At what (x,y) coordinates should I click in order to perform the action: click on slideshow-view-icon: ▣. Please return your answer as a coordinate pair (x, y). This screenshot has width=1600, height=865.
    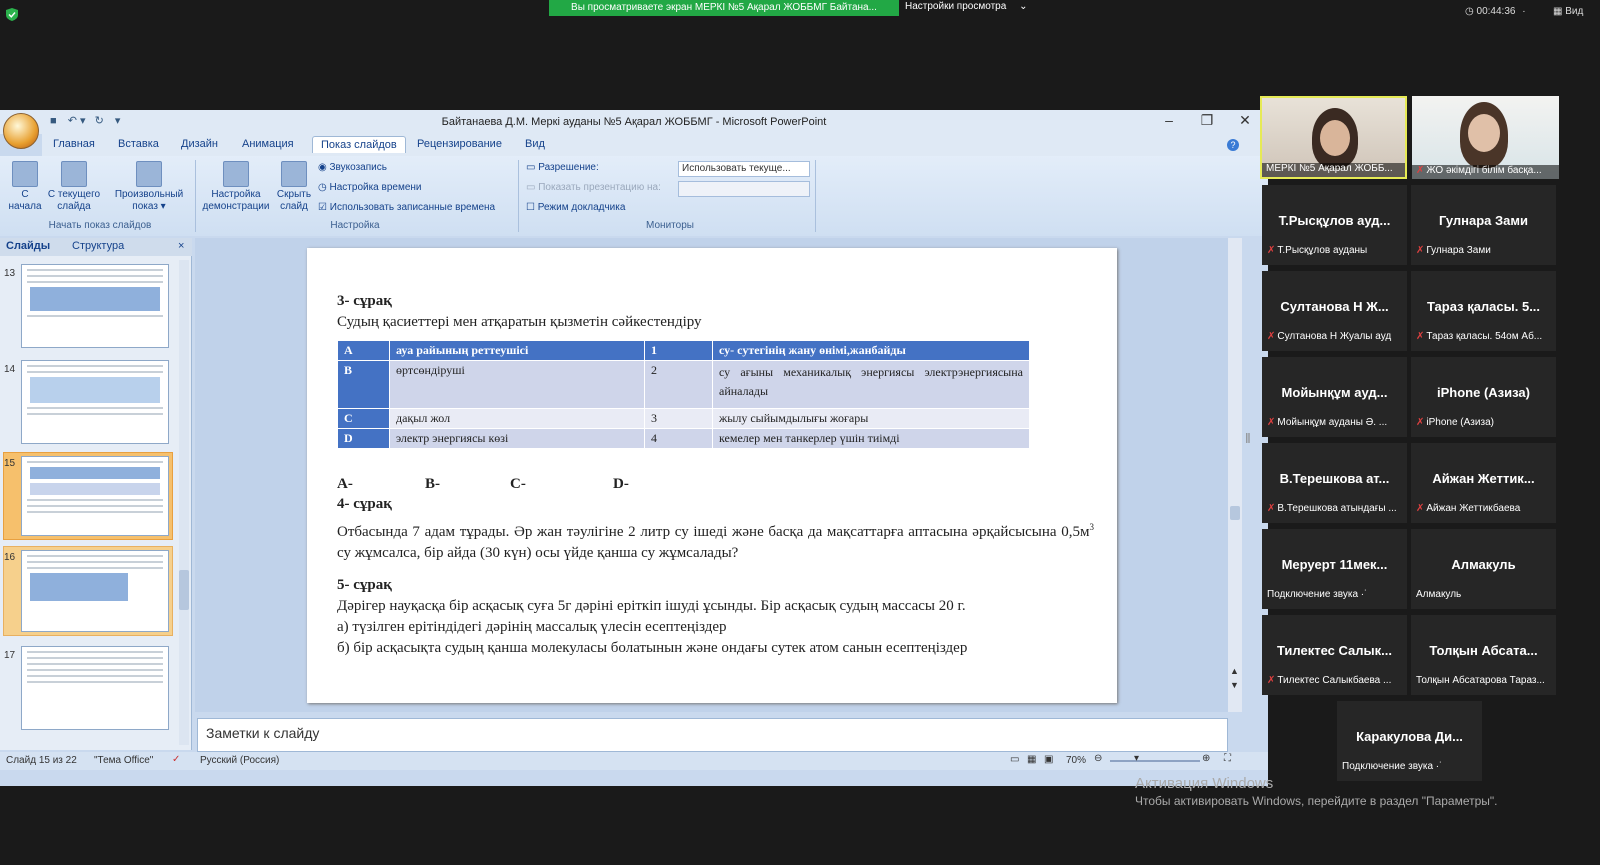
    Looking at the image, I should click on (1048, 759).